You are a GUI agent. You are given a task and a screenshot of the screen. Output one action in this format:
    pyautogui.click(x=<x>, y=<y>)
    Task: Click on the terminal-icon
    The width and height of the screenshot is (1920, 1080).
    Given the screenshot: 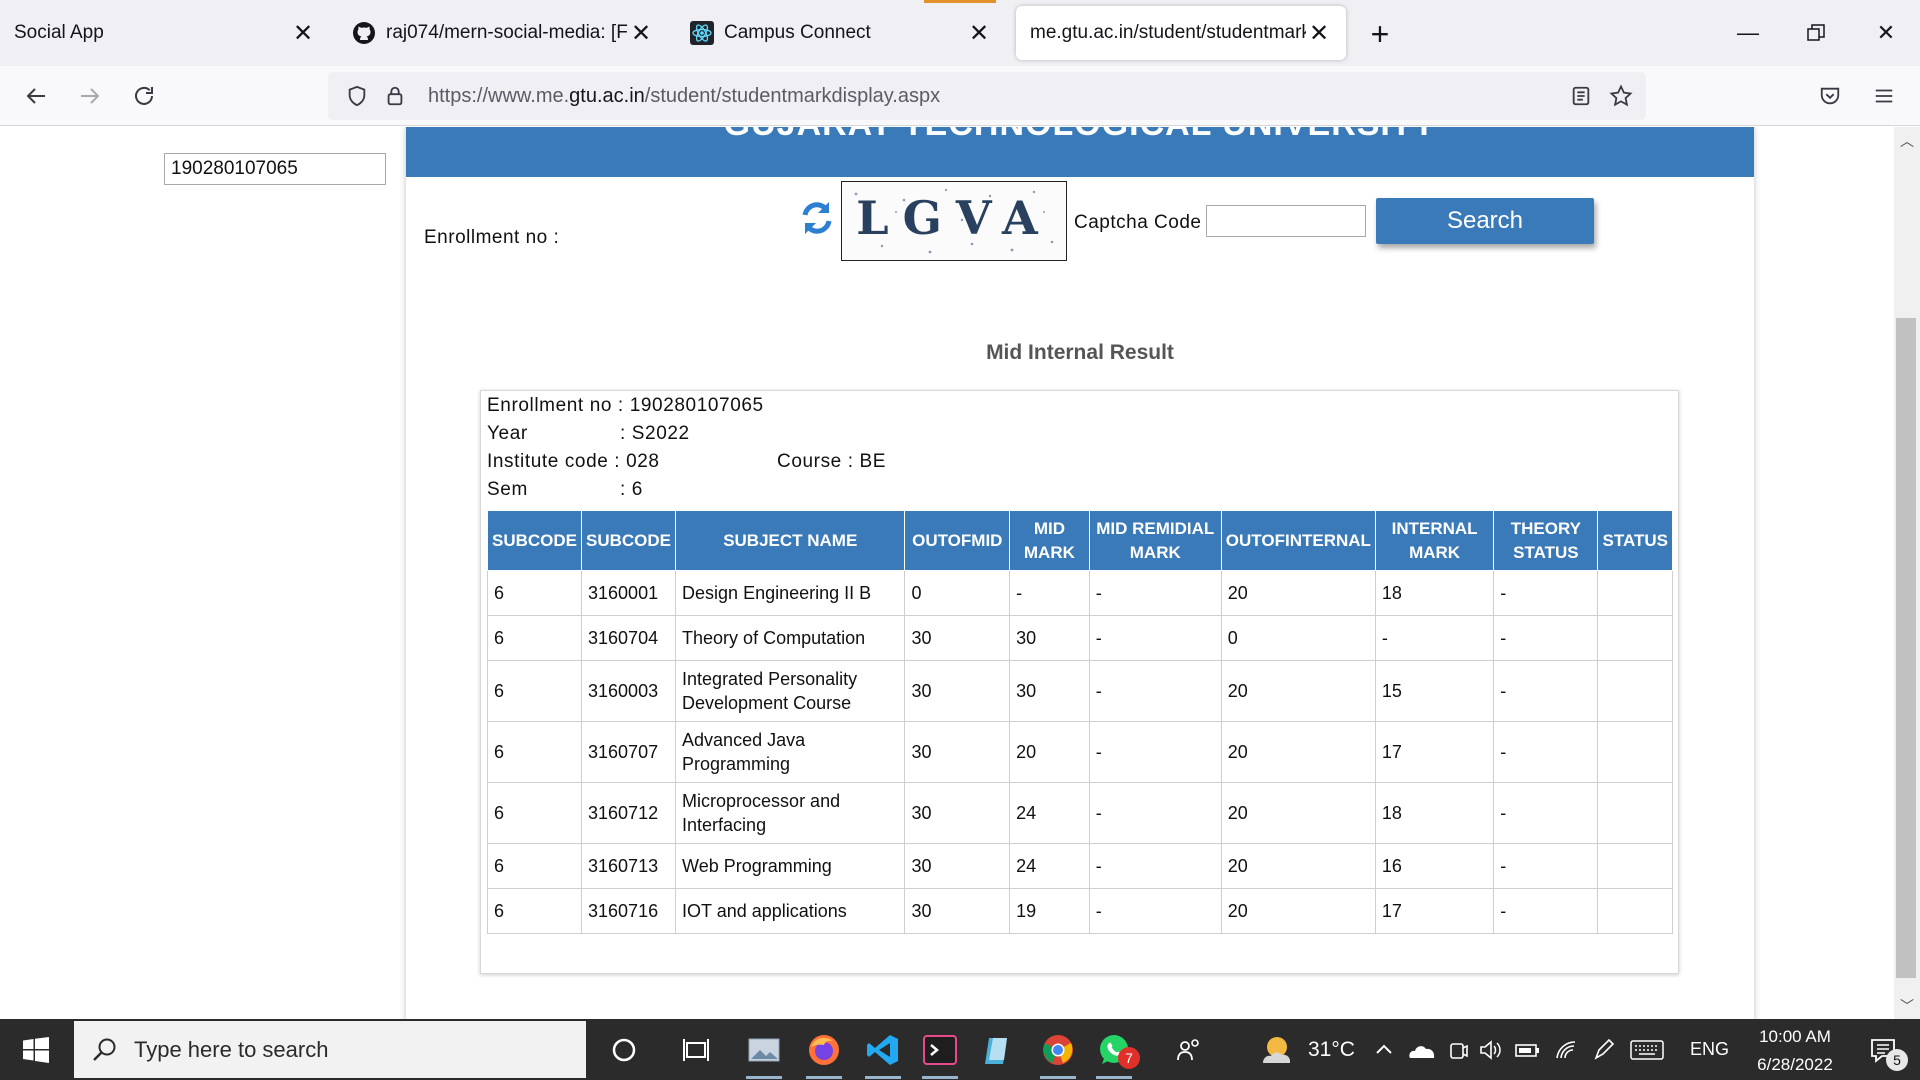 What is the action you would take?
    pyautogui.click(x=940, y=1052)
    